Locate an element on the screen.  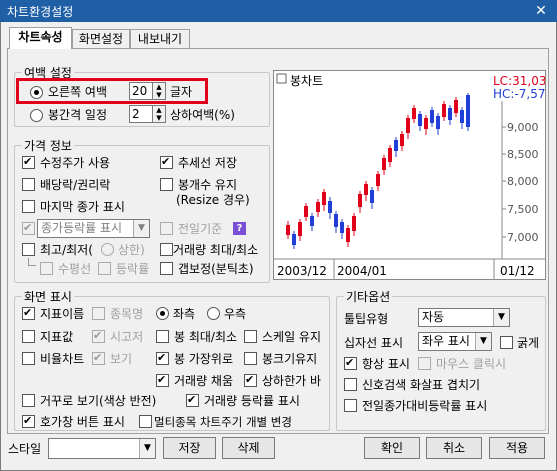
signal-overlap-checkbox is located at coordinates (350, 384).